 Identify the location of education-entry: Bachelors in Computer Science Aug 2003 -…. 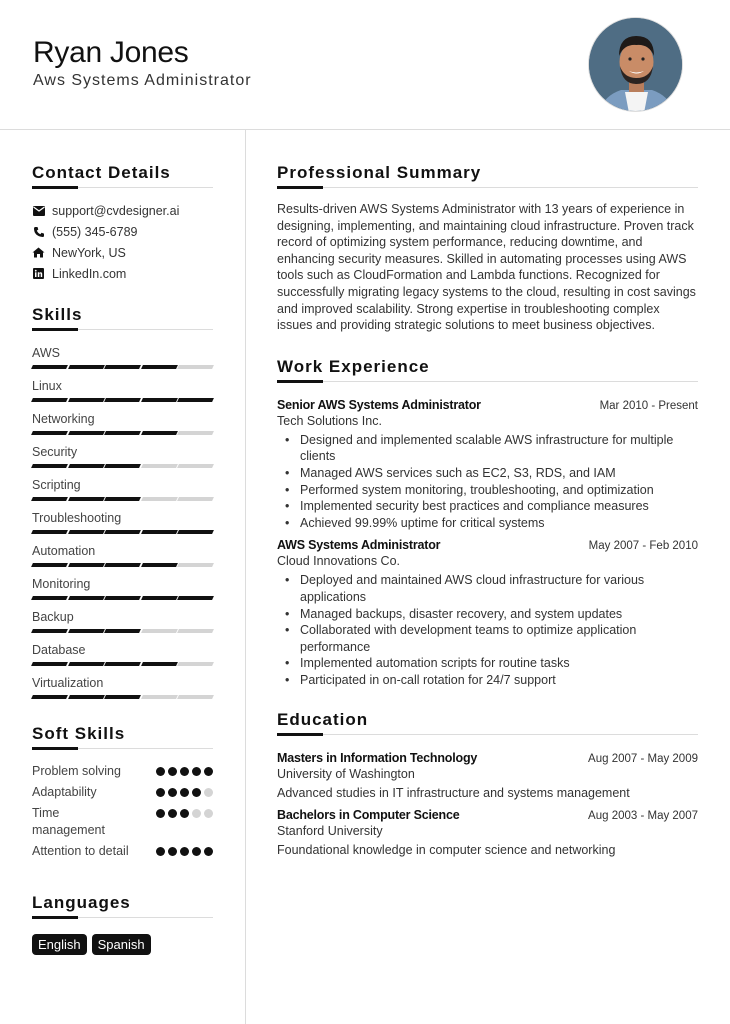
(487, 832).